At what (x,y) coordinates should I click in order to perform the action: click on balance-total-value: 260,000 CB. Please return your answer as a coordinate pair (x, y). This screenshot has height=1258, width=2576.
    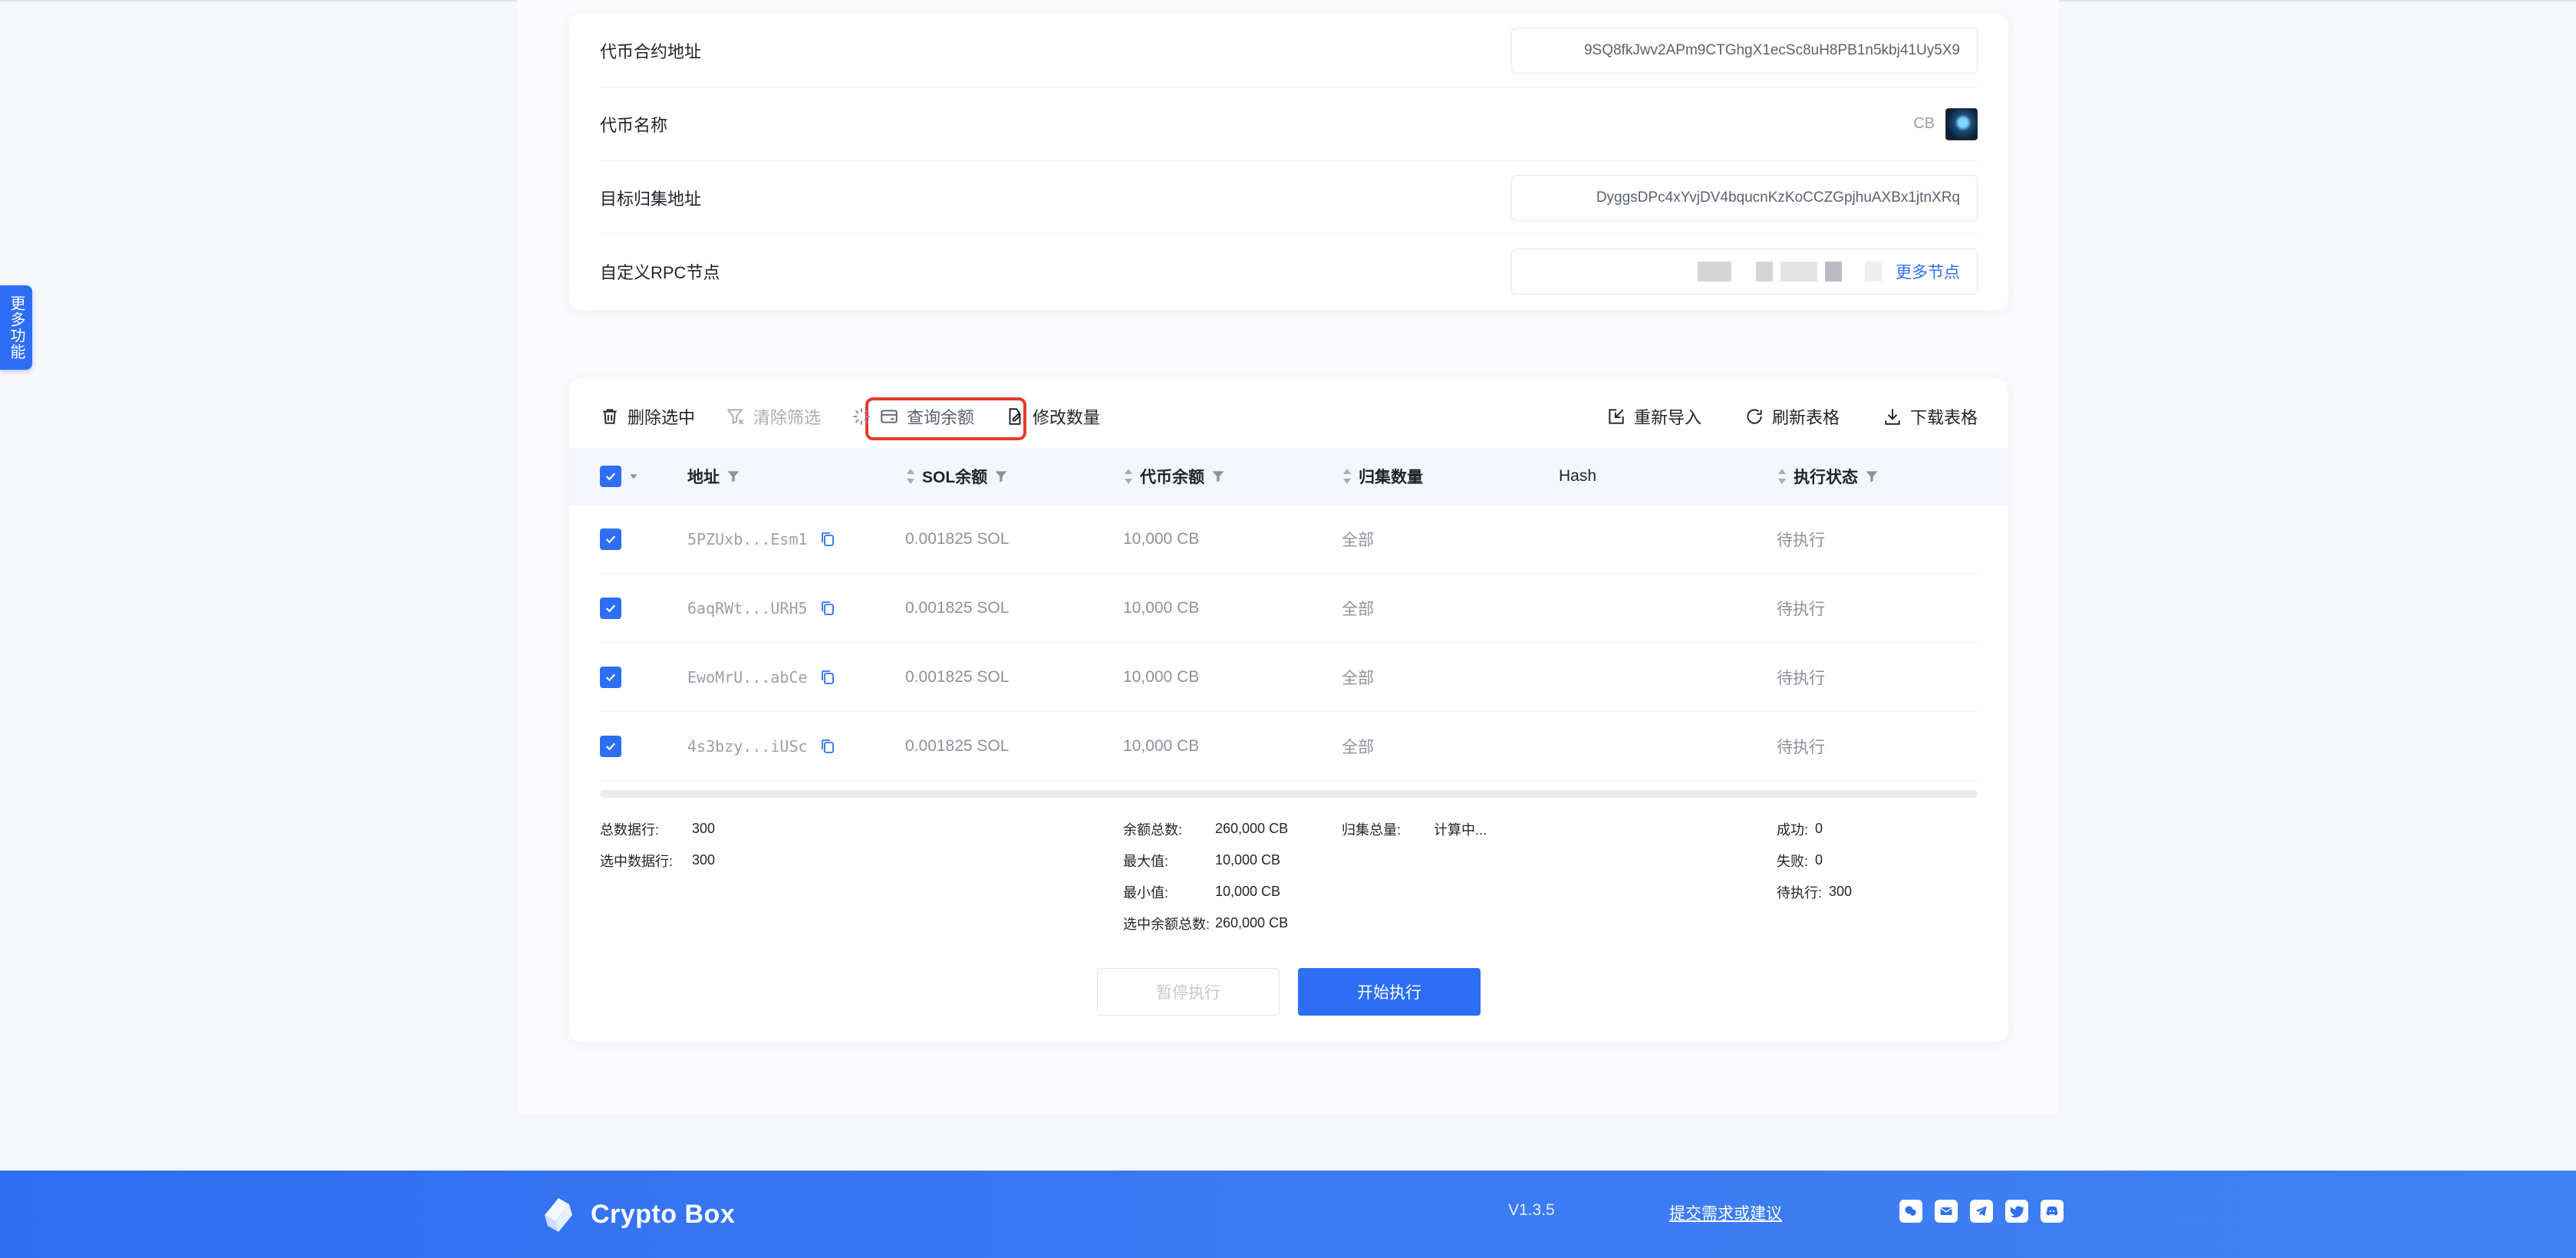
    Looking at the image, I should click on (1252, 829).